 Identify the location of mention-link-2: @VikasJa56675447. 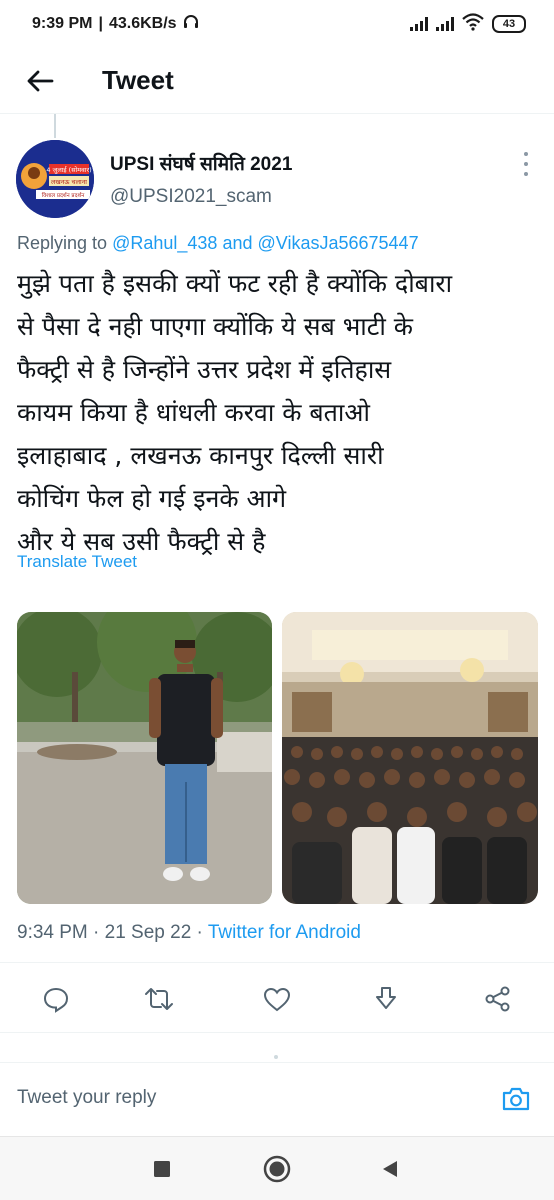
(338, 243).